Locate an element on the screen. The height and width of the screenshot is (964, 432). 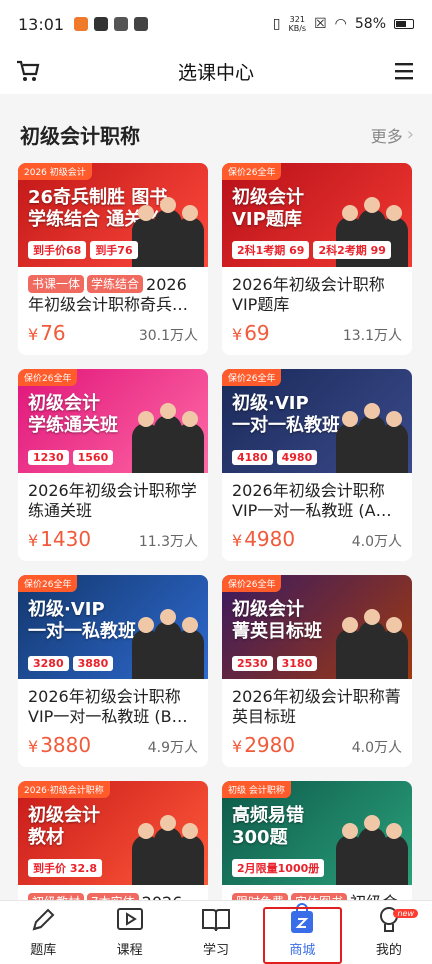
banner-prices: 2月限量1000册 is located at coordinates (278, 868).